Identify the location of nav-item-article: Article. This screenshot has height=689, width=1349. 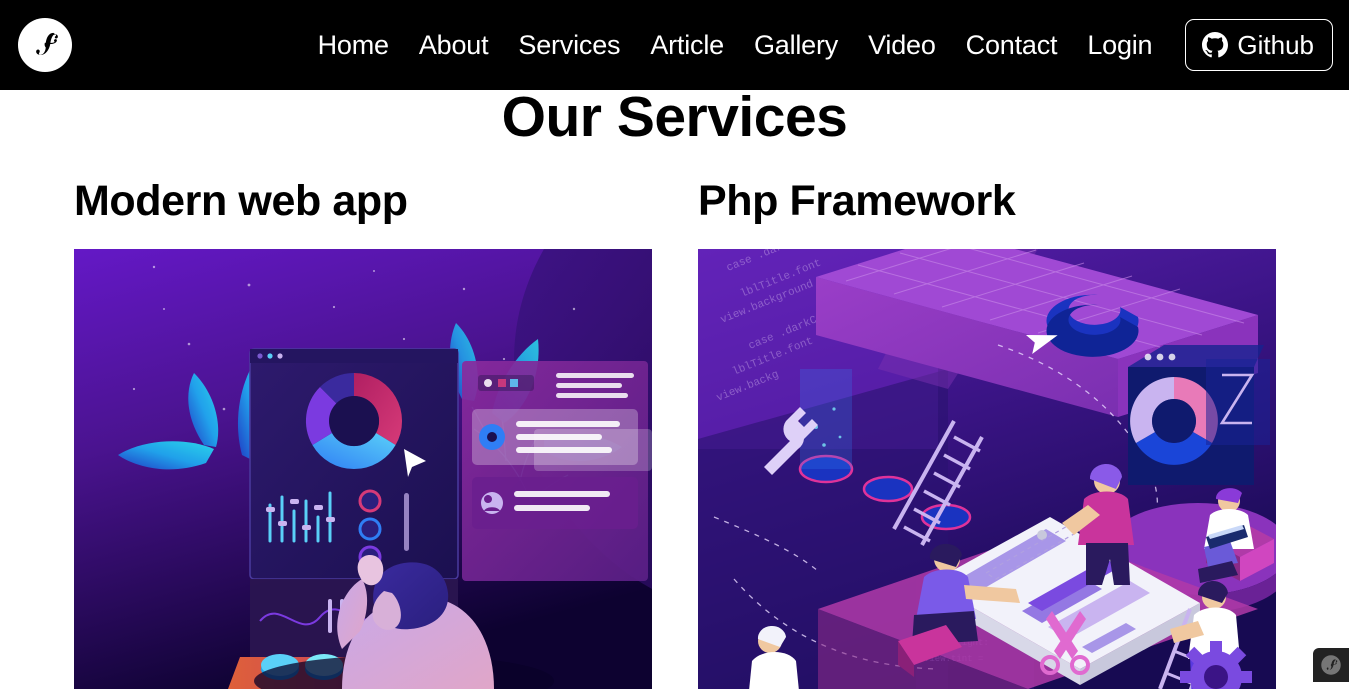
(687, 45).